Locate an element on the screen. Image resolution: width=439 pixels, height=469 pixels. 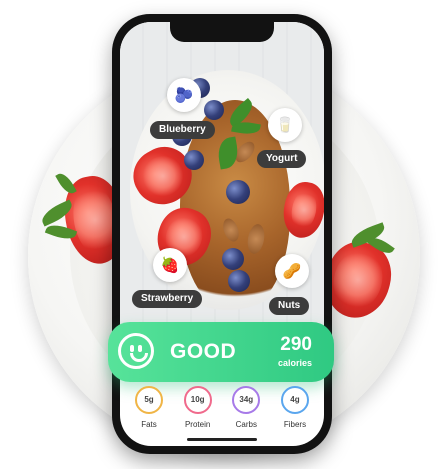
strawberry-label: Strawberry is located at coordinates (167, 299).